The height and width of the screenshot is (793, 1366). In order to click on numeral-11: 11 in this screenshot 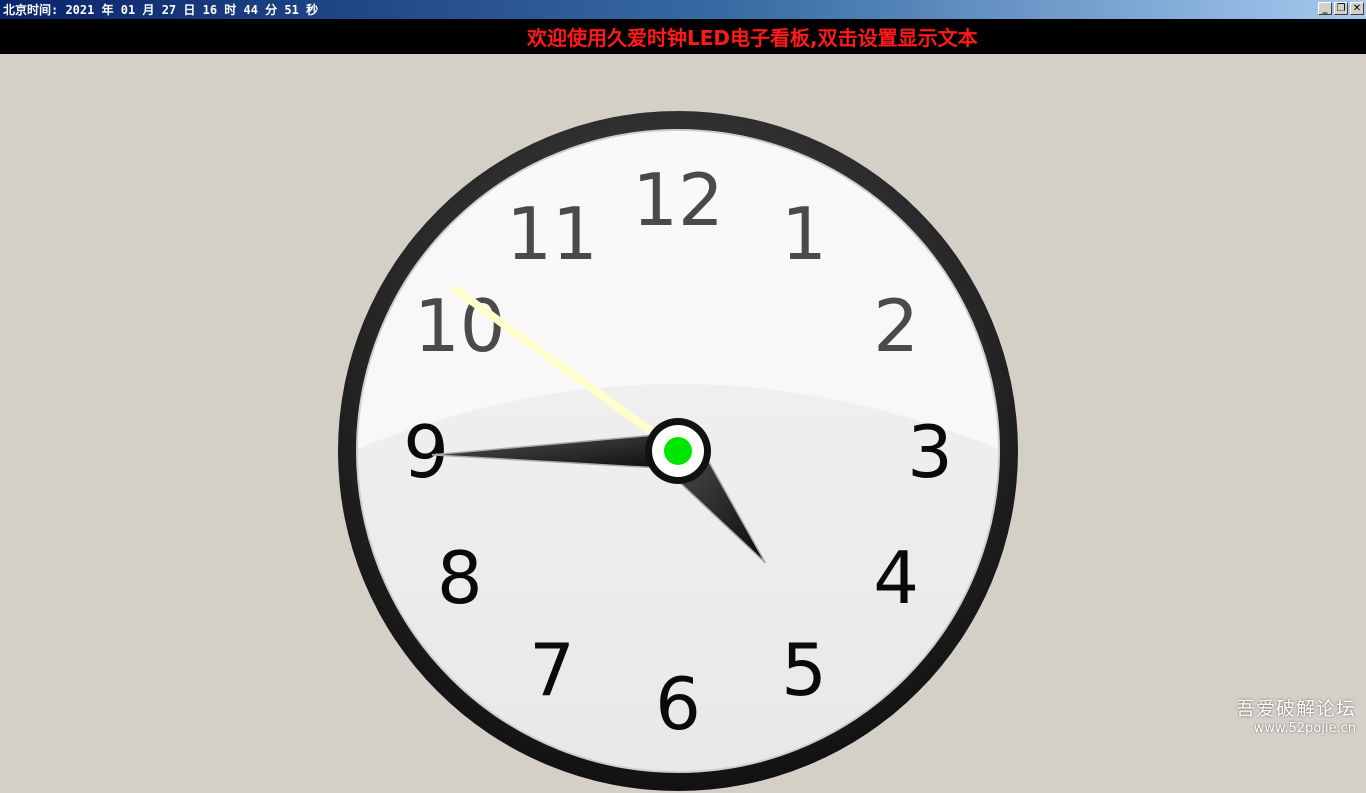, I will do `click(552, 234)`.